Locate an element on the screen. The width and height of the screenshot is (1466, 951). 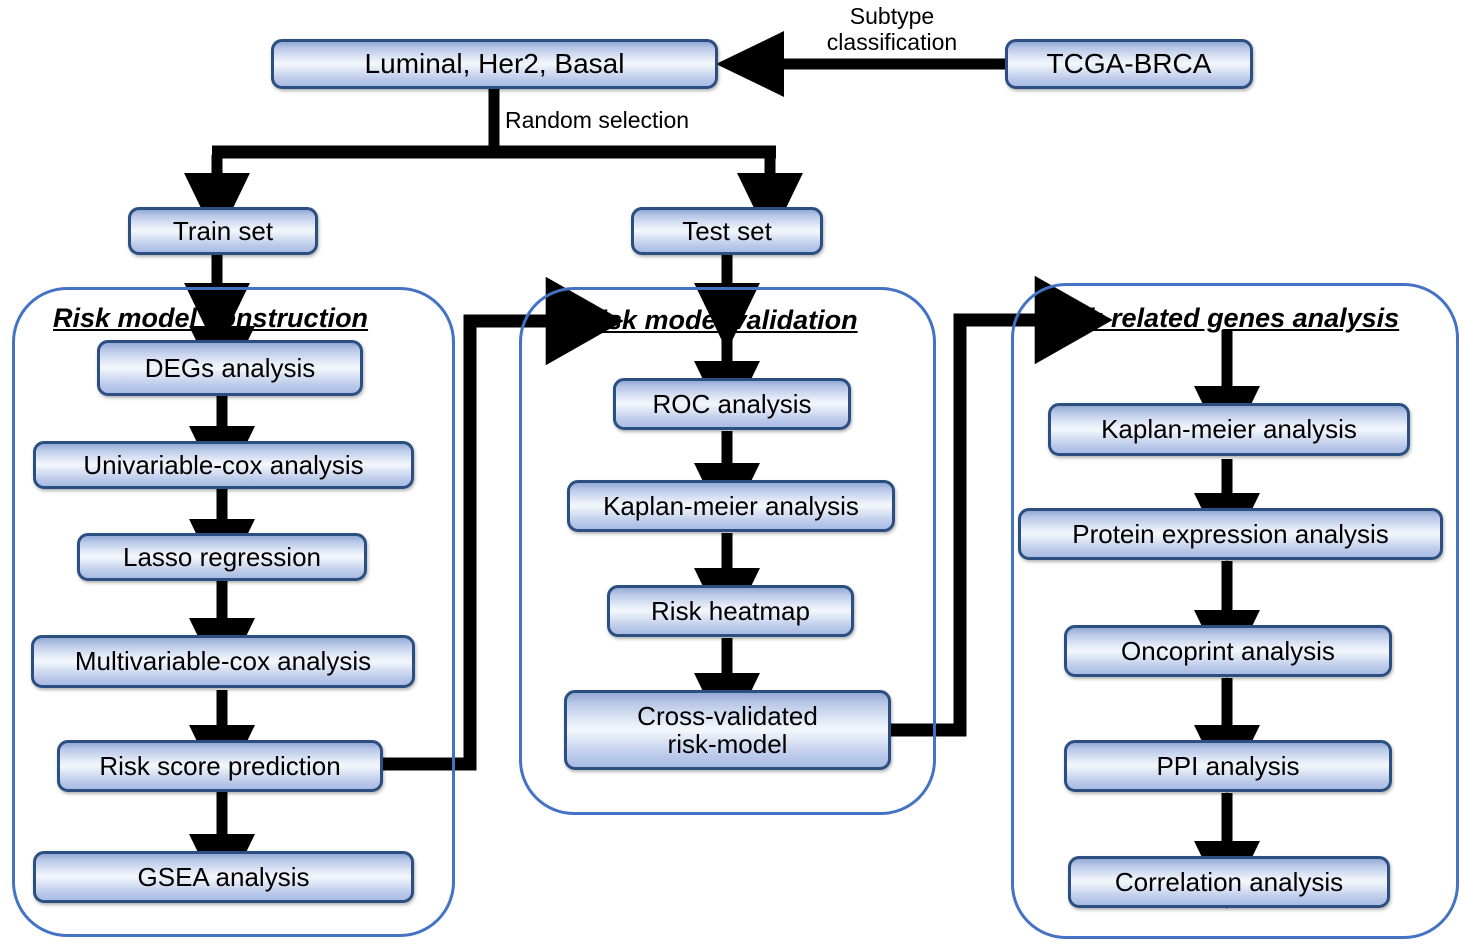
step-label: Risk heatmap is located at coordinates (730, 610).